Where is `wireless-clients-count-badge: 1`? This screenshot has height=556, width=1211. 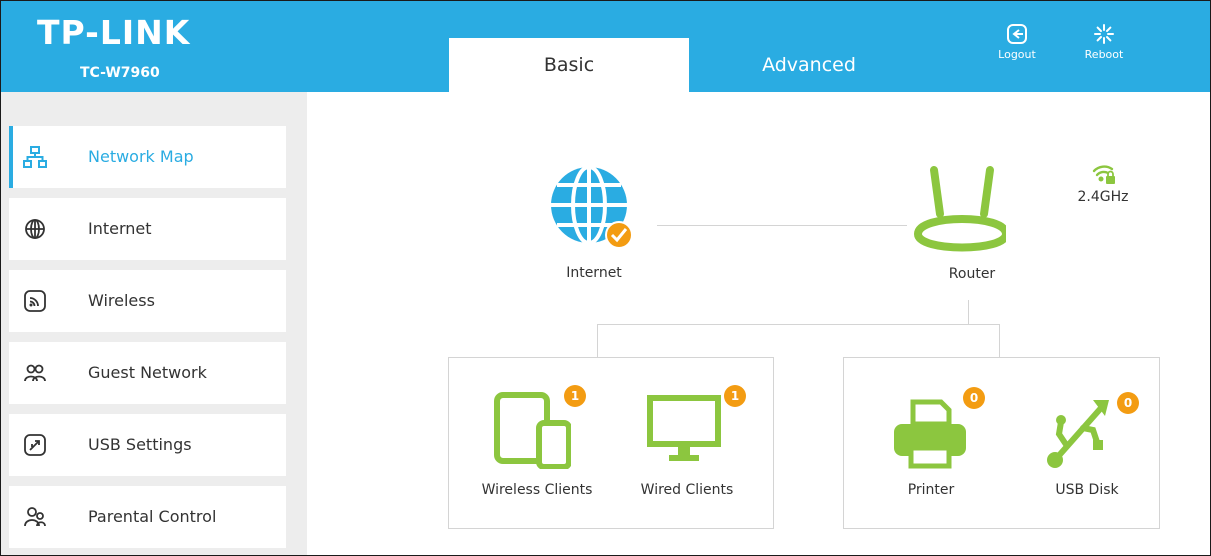 wireless-clients-count-badge: 1 is located at coordinates (575, 396).